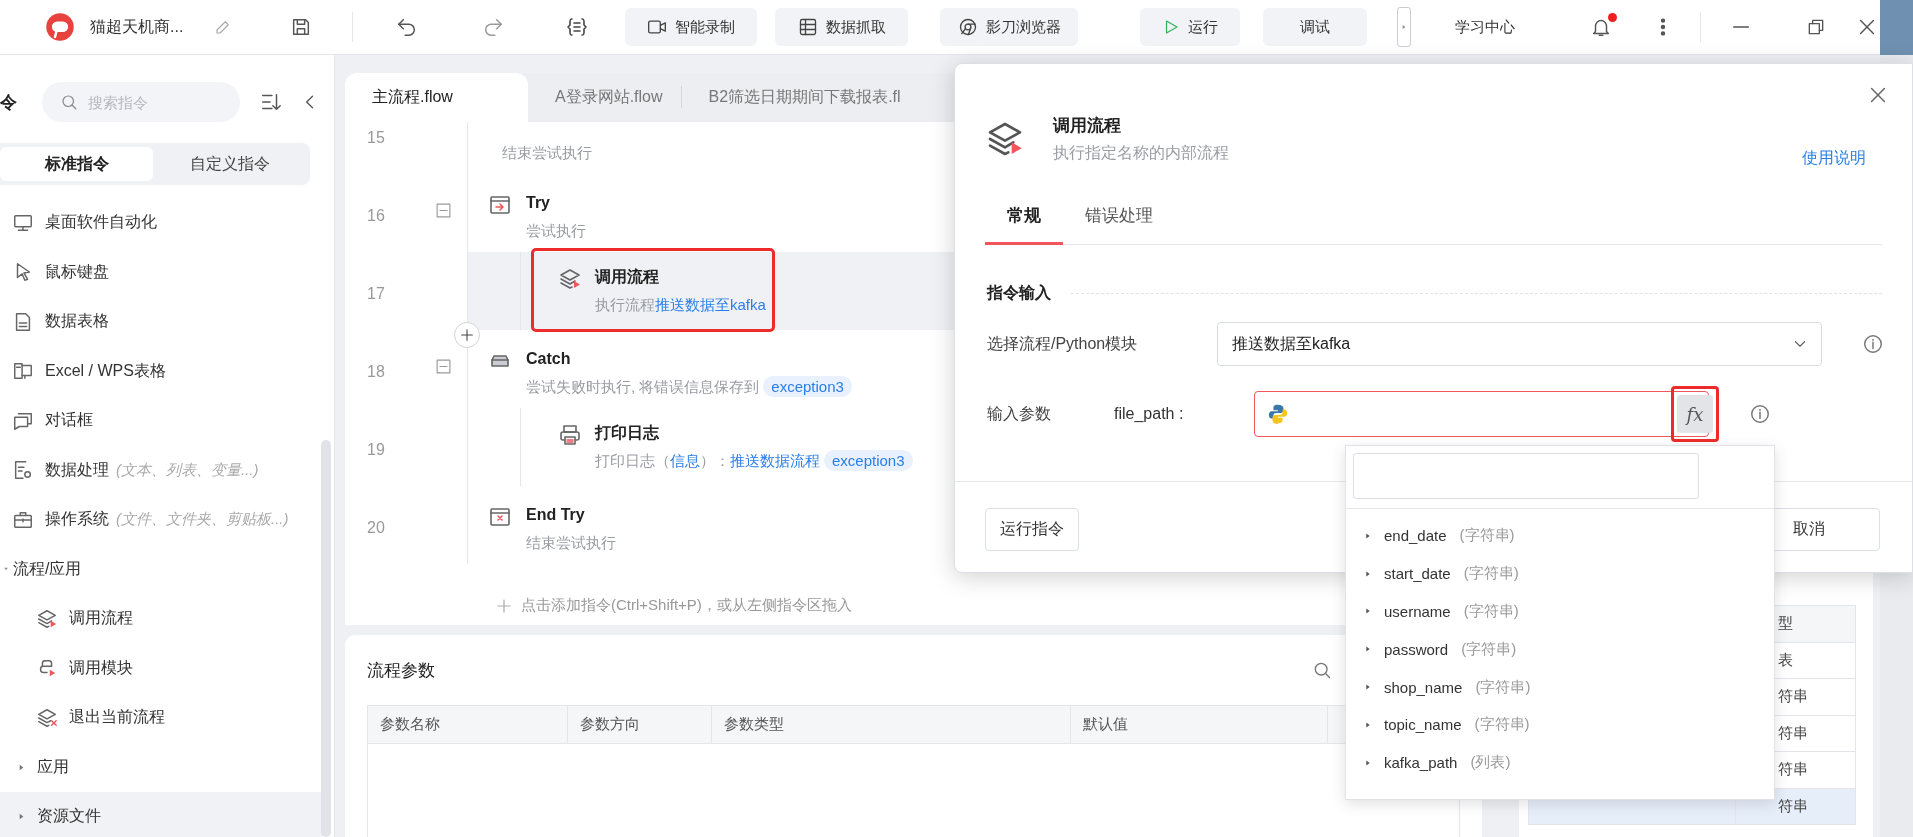 Image resolution: width=1913 pixels, height=837 pixels. What do you see at coordinates (841, 27) in the screenshot?
I see `toolbar-button: 数据抓取` at bounding box center [841, 27].